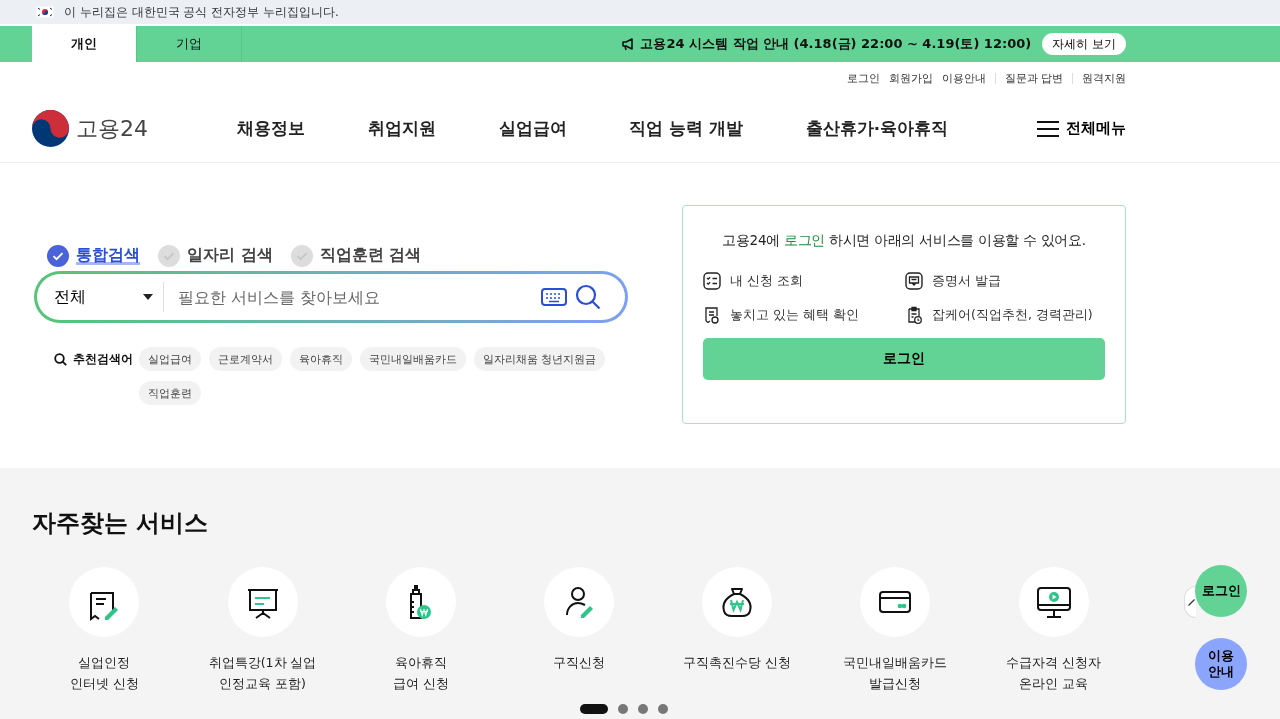 This screenshot has height=719, width=1280. I want to click on service-shortcut: 구직촉진수당 신청, so click(737, 630).